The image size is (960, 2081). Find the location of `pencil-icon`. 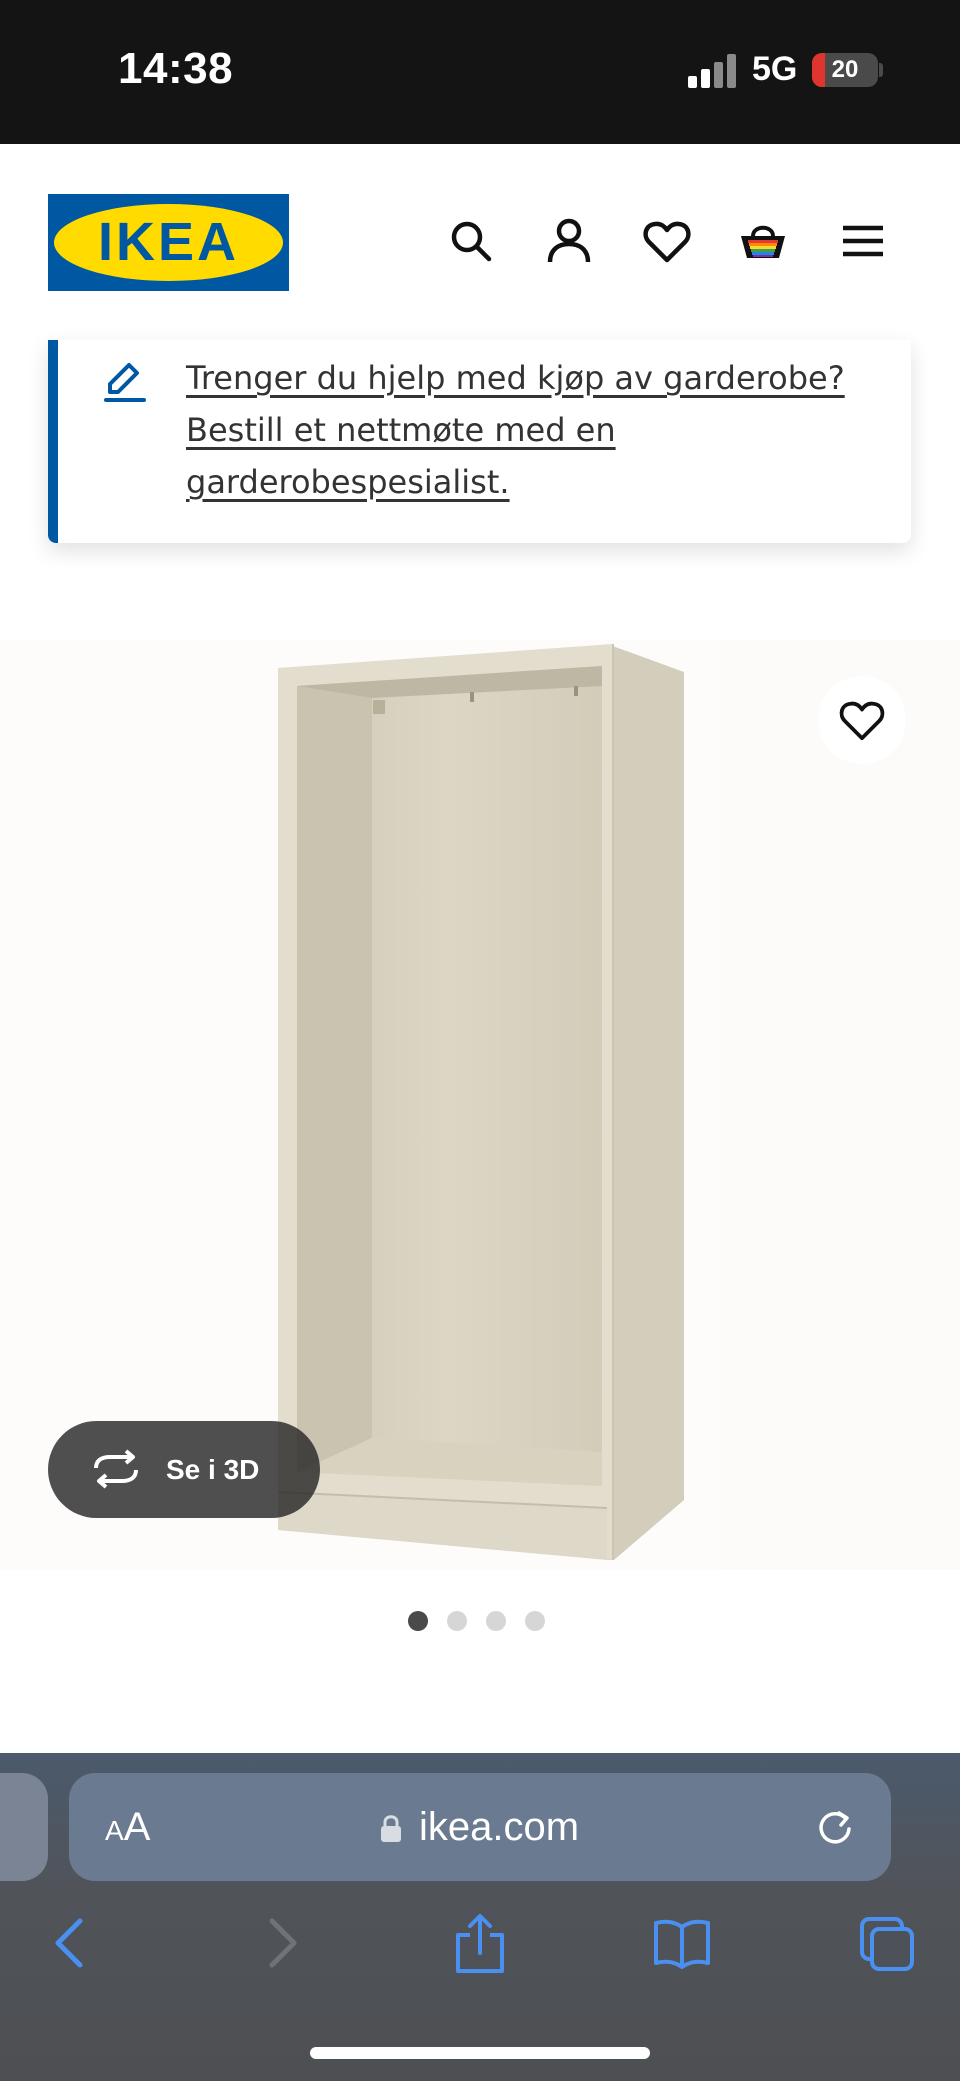

pencil-icon is located at coordinates (125, 382).